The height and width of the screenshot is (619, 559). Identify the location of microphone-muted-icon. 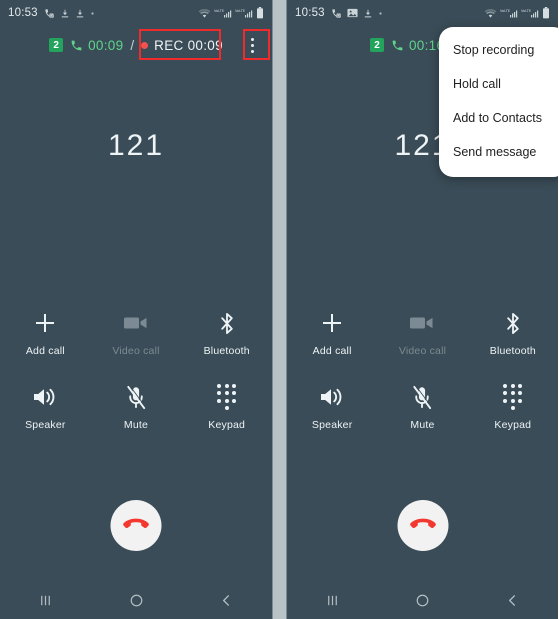
(422, 397).